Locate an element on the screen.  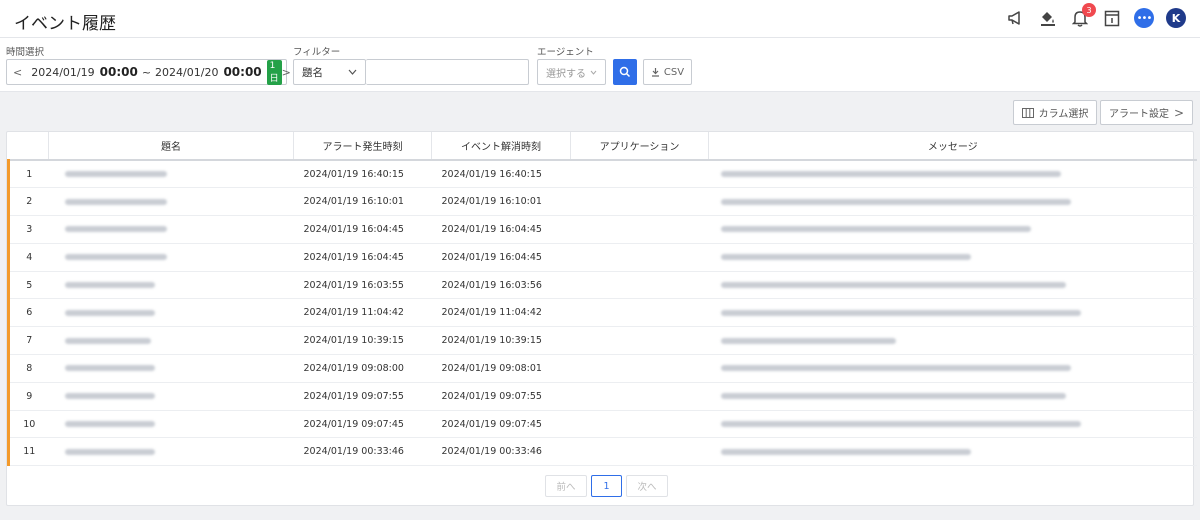
row-alert-time: 2024/01/19 00:33:46 is located at coordinates (362, 452).